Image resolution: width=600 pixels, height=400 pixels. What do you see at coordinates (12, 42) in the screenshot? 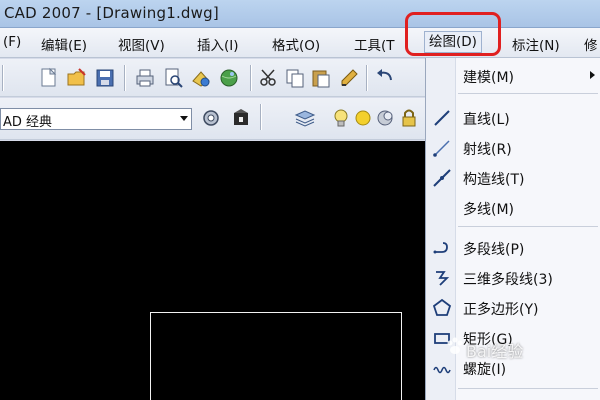
I see `menu-file: (F)` at bounding box center [12, 42].